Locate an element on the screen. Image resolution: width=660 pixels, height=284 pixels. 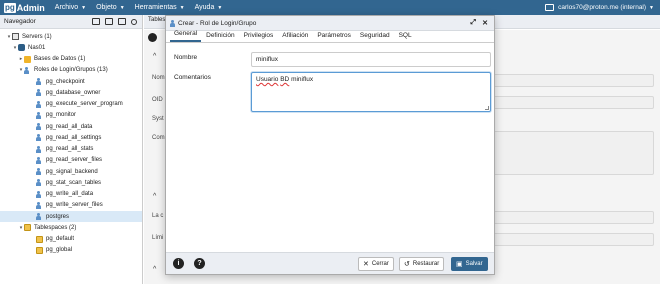
help-button: ? is located at coordinates (199, 263).